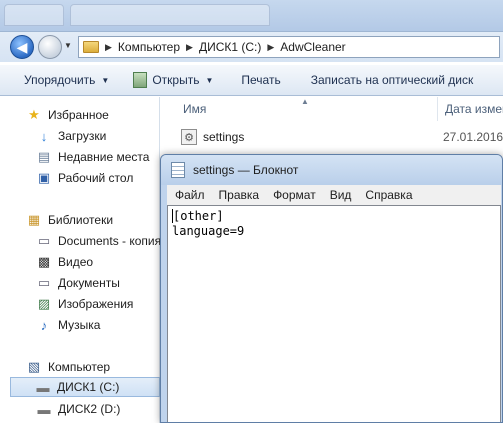 This screenshot has width=503, height=423. I want to click on recent-places-icon: ▤, so click(44, 156).